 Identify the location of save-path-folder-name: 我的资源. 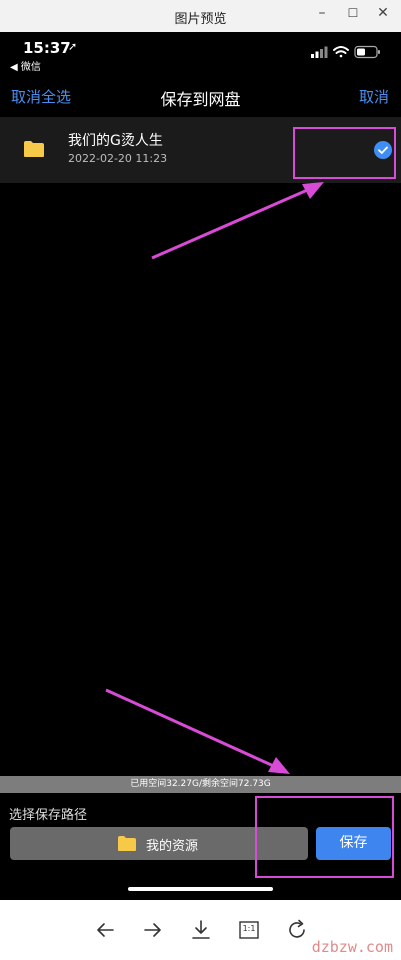
(172, 846).